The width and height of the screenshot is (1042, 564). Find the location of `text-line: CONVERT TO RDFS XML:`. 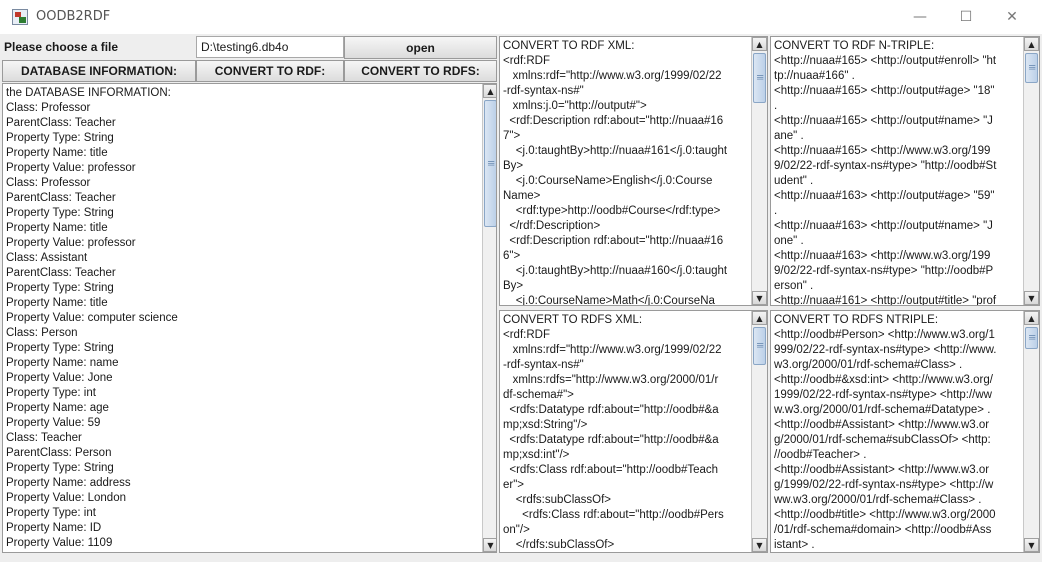

text-line: CONVERT TO RDFS XML: is located at coordinates (573, 320).